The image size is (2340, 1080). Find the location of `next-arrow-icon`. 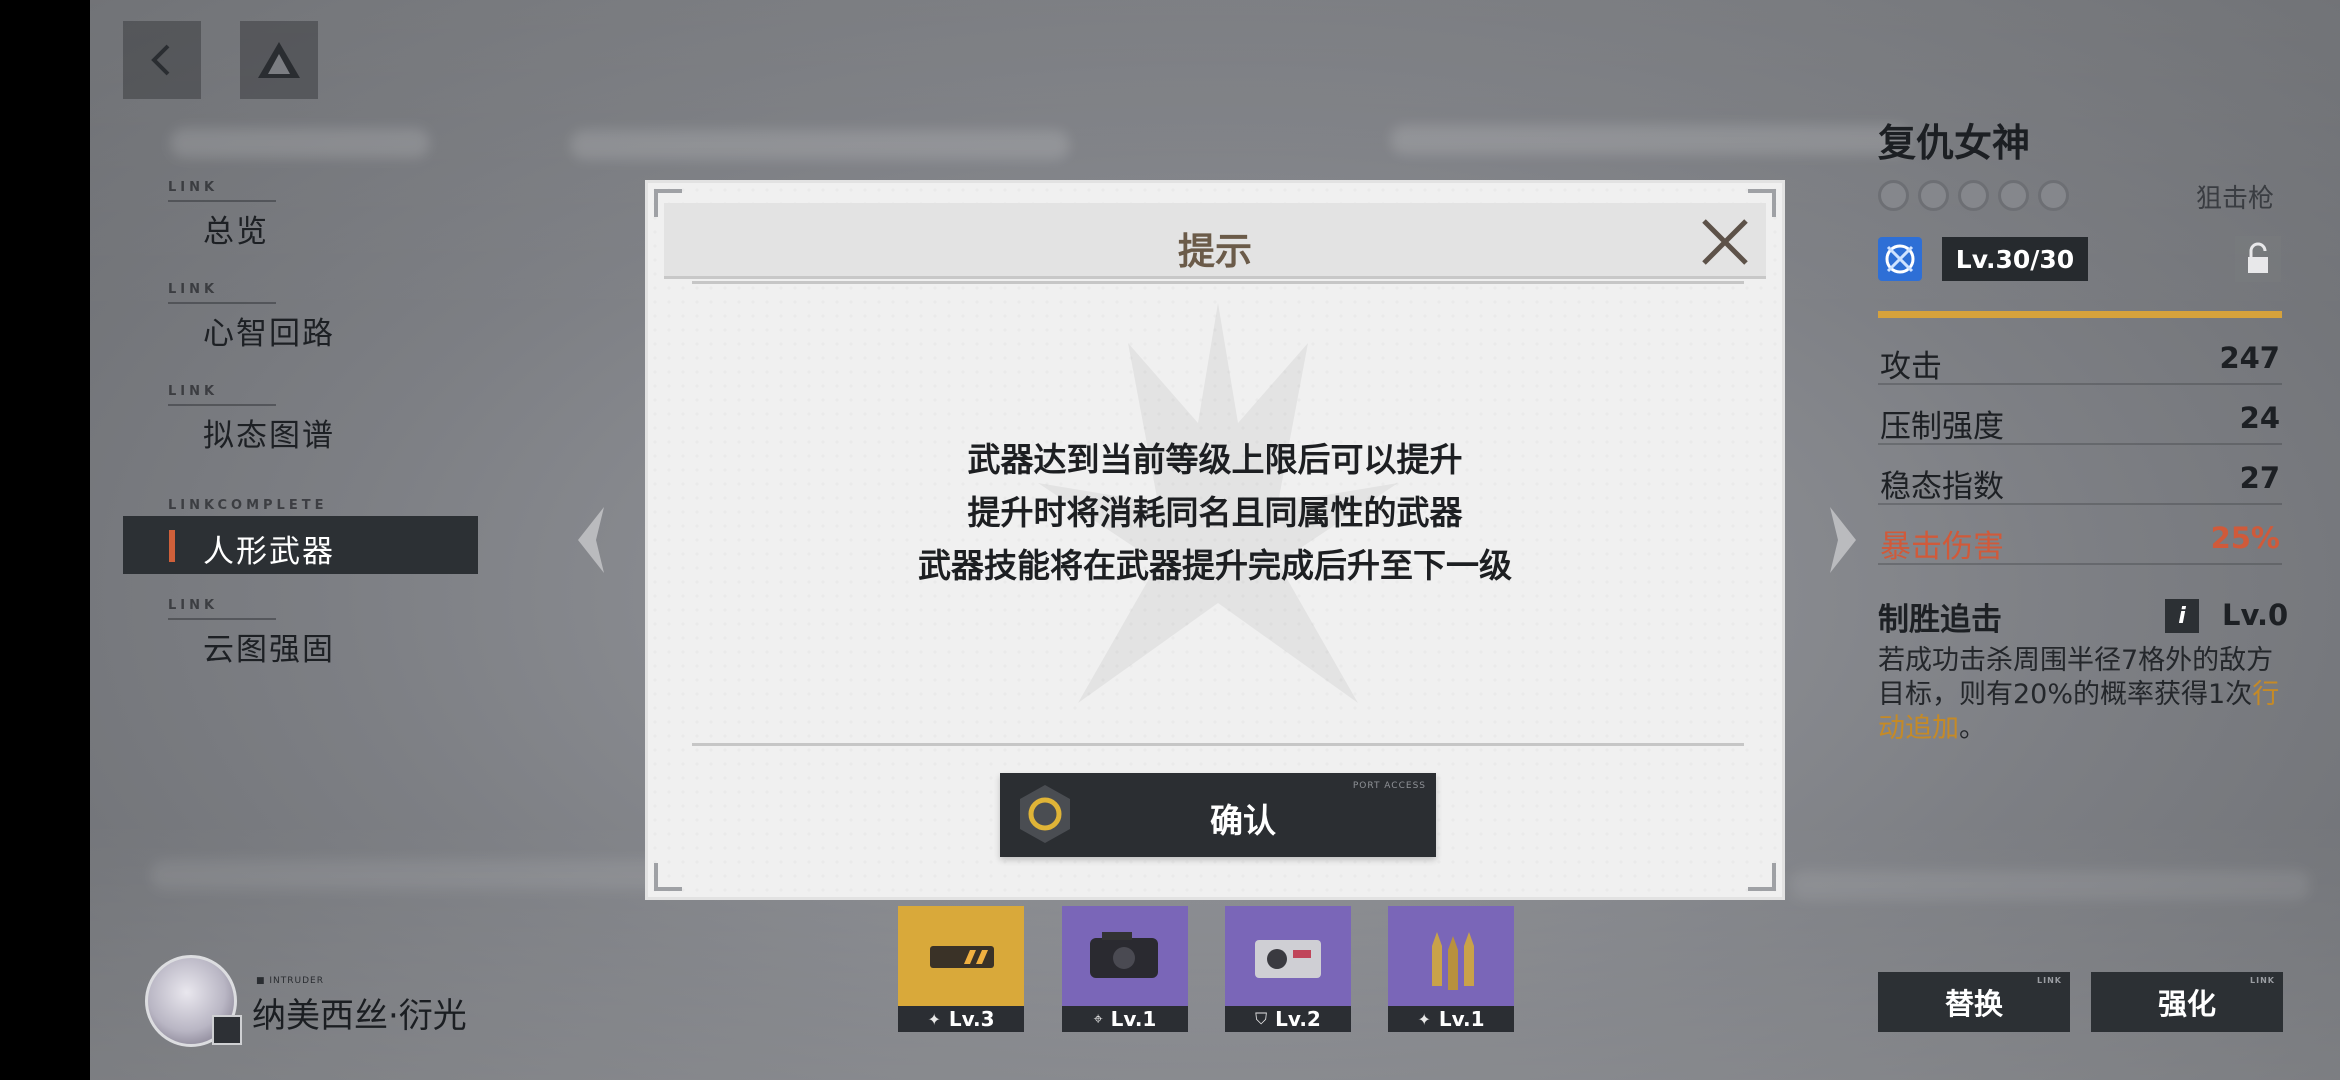

next-arrow-icon is located at coordinates (1843, 540).